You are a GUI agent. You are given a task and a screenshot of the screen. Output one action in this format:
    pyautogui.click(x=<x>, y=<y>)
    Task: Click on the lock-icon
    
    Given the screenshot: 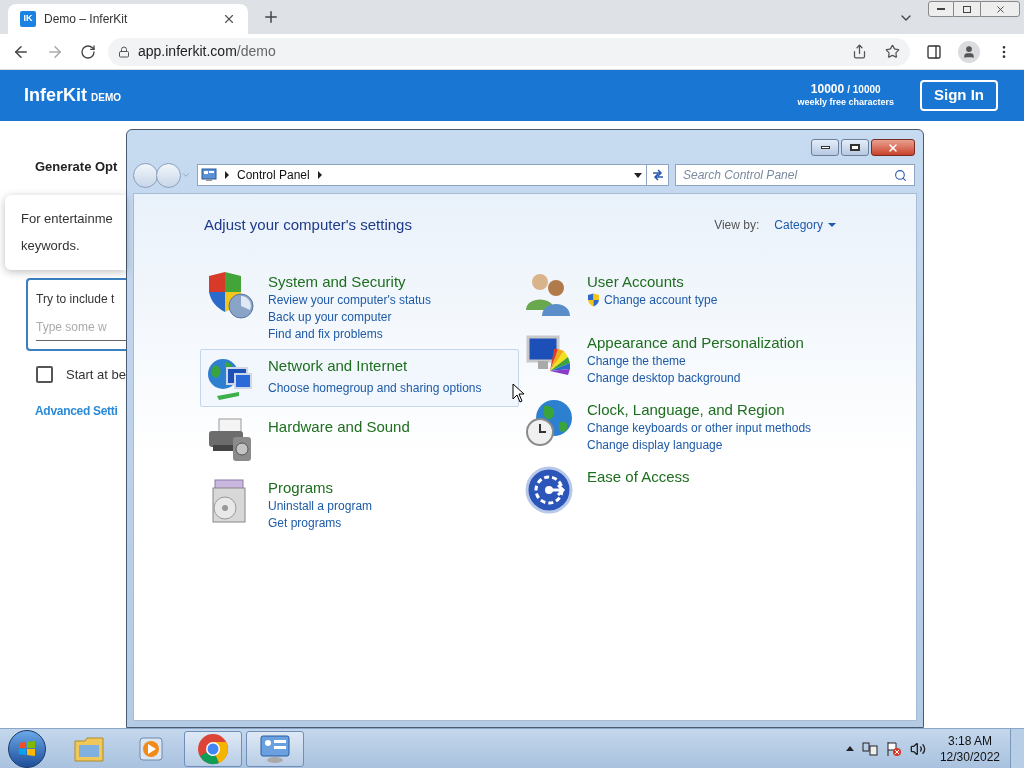 What is the action you would take?
    pyautogui.click(x=124, y=51)
    